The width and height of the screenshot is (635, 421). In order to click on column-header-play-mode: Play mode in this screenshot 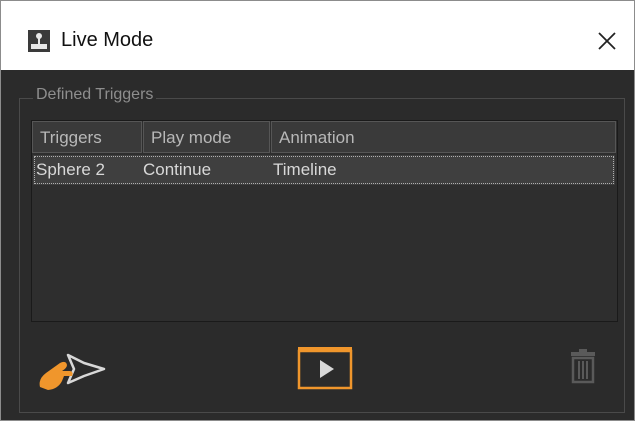, I will do `click(206, 137)`.